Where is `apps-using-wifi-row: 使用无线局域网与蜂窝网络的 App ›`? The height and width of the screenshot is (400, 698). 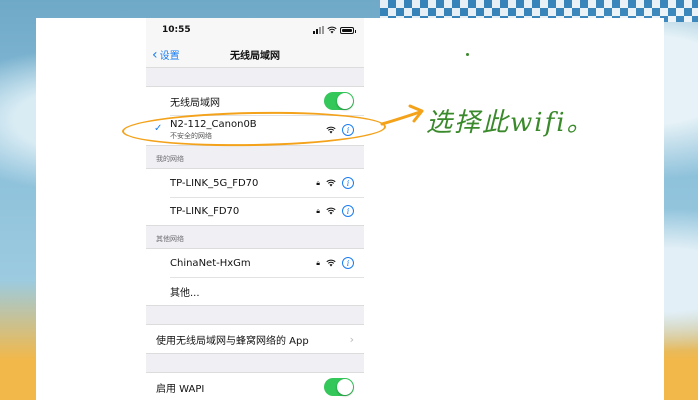
apps-using-wifi-row: 使用无线局域网与蜂窝网络的 App › is located at coordinates (255, 339).